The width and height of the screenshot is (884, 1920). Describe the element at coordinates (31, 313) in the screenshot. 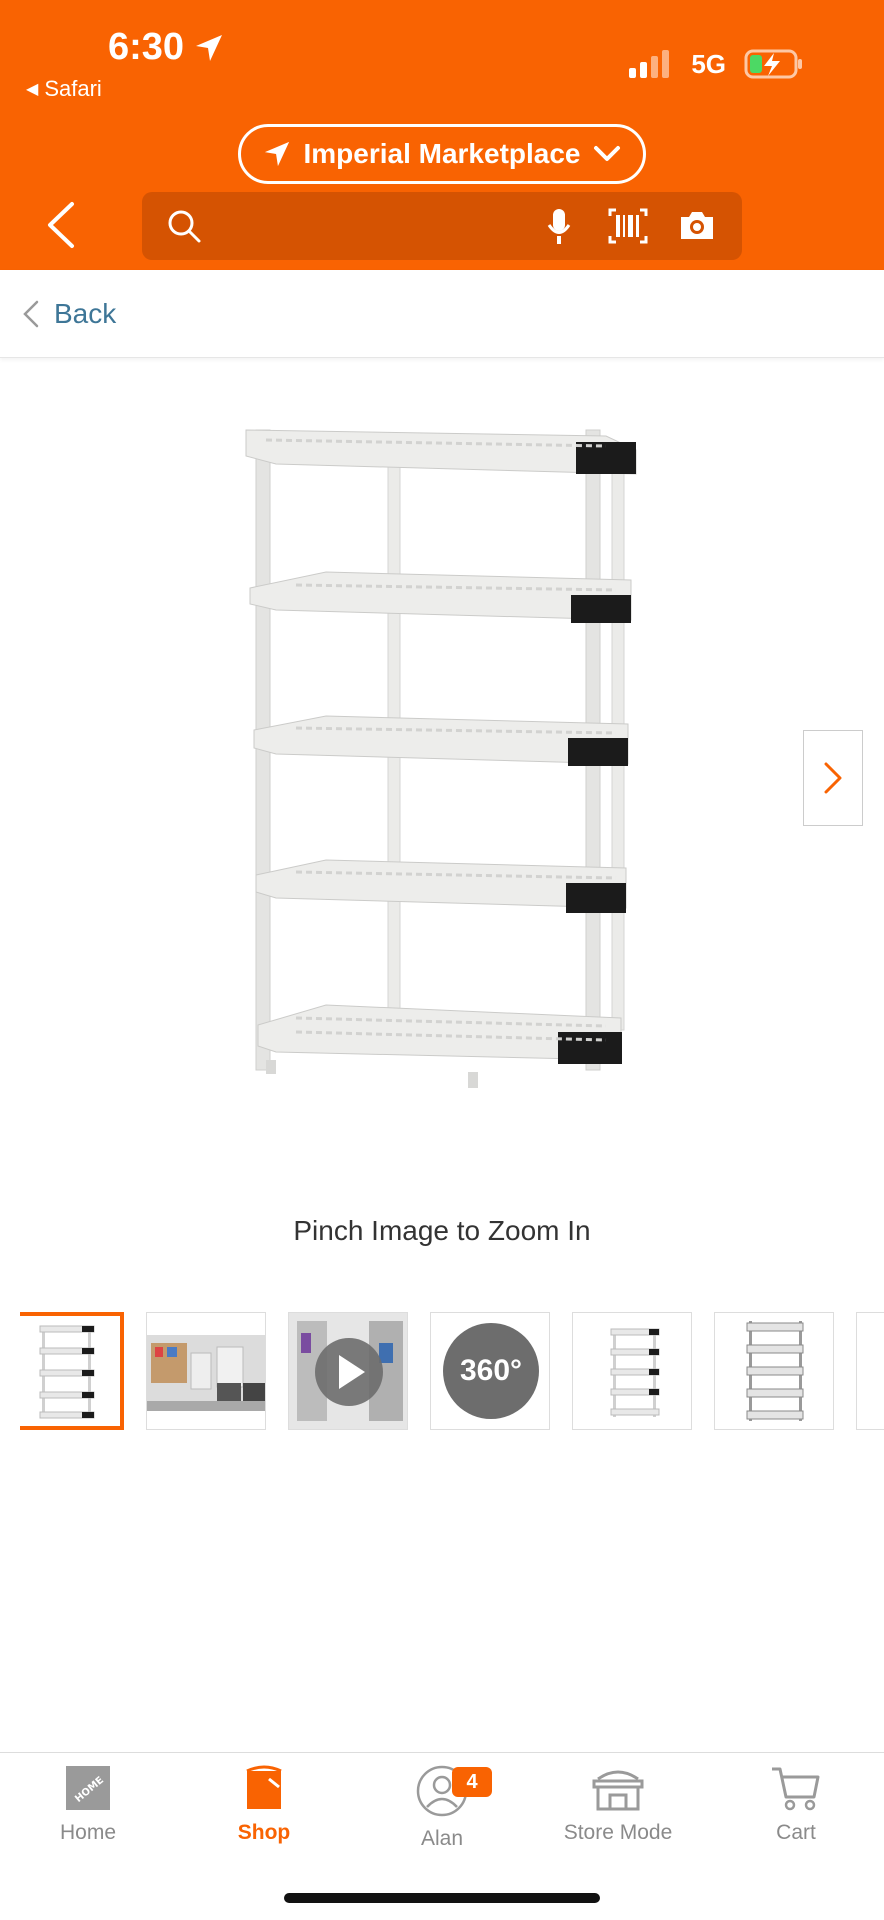

I see `chevron-left-icon` at that location.